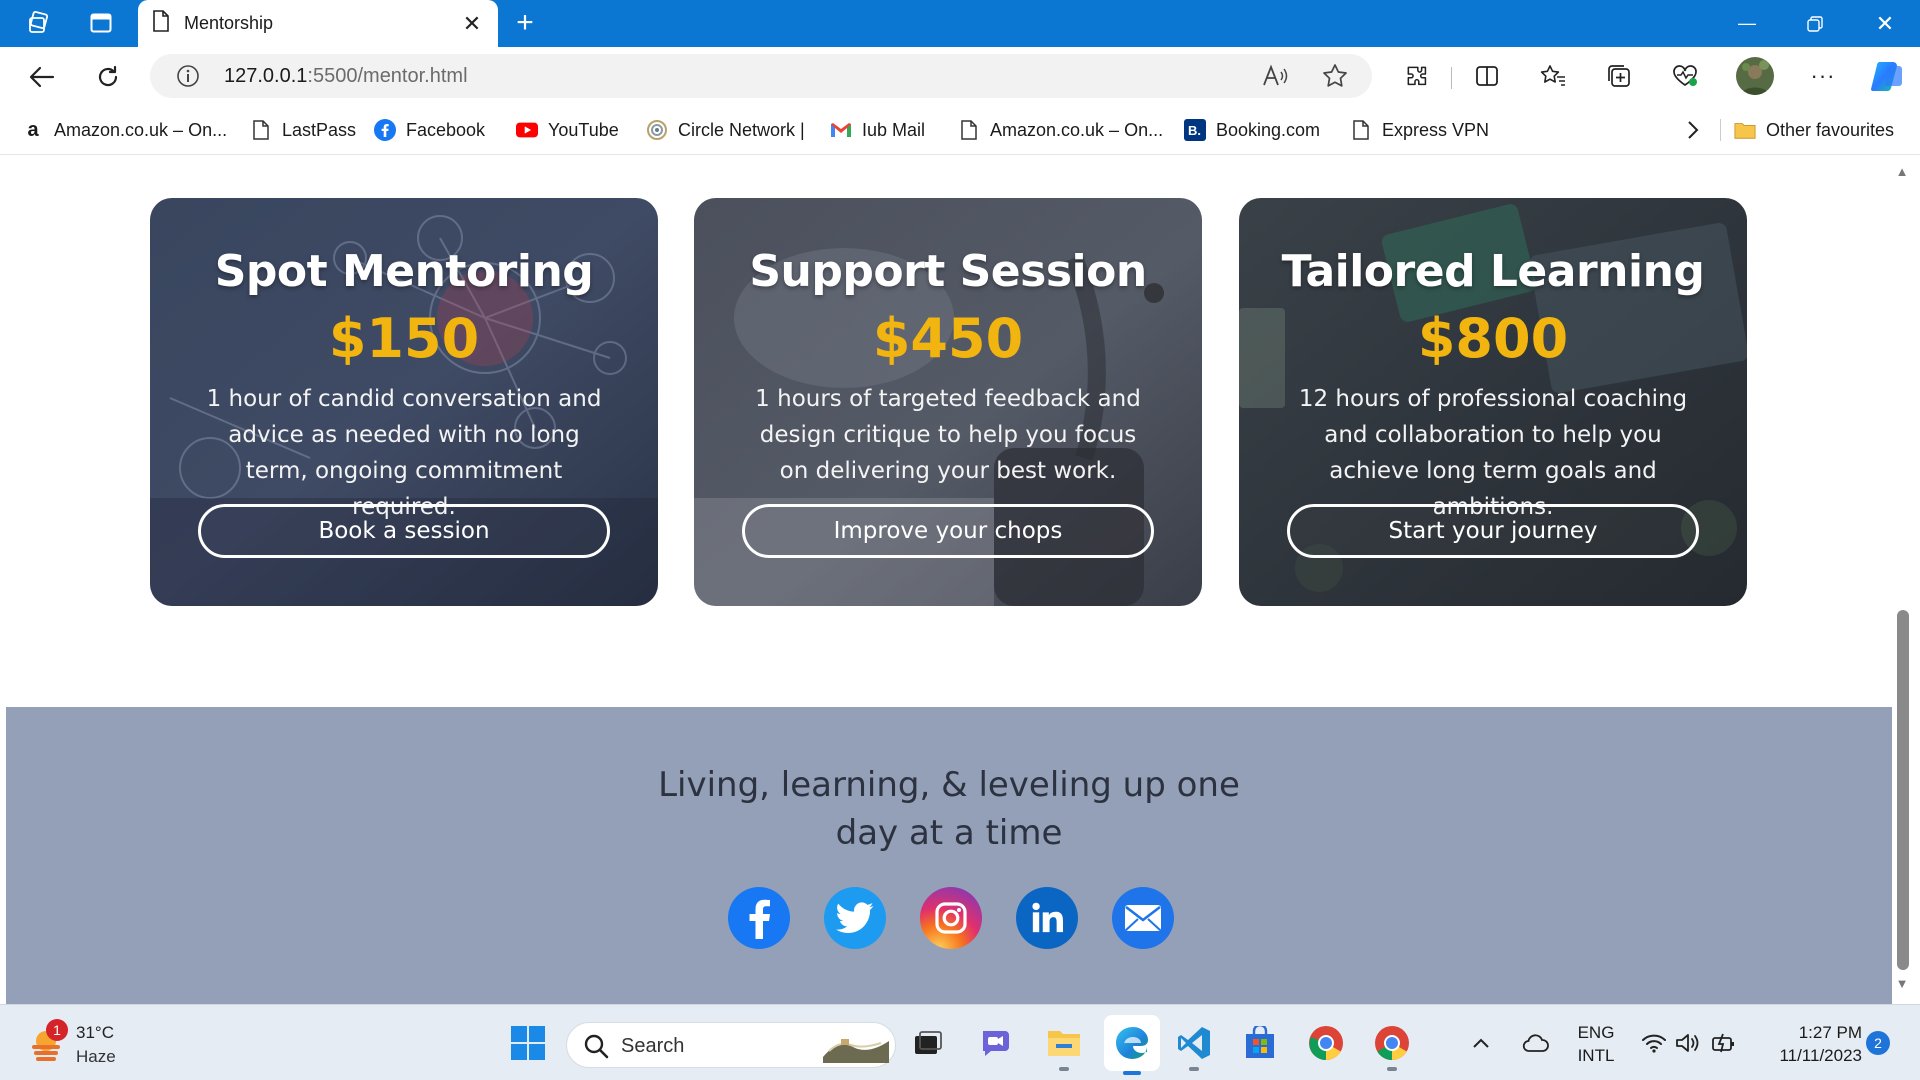 The width and height of the screenshot is (1920, 1080). I want to click on book-session-button: Book a session, so click(404, 531).